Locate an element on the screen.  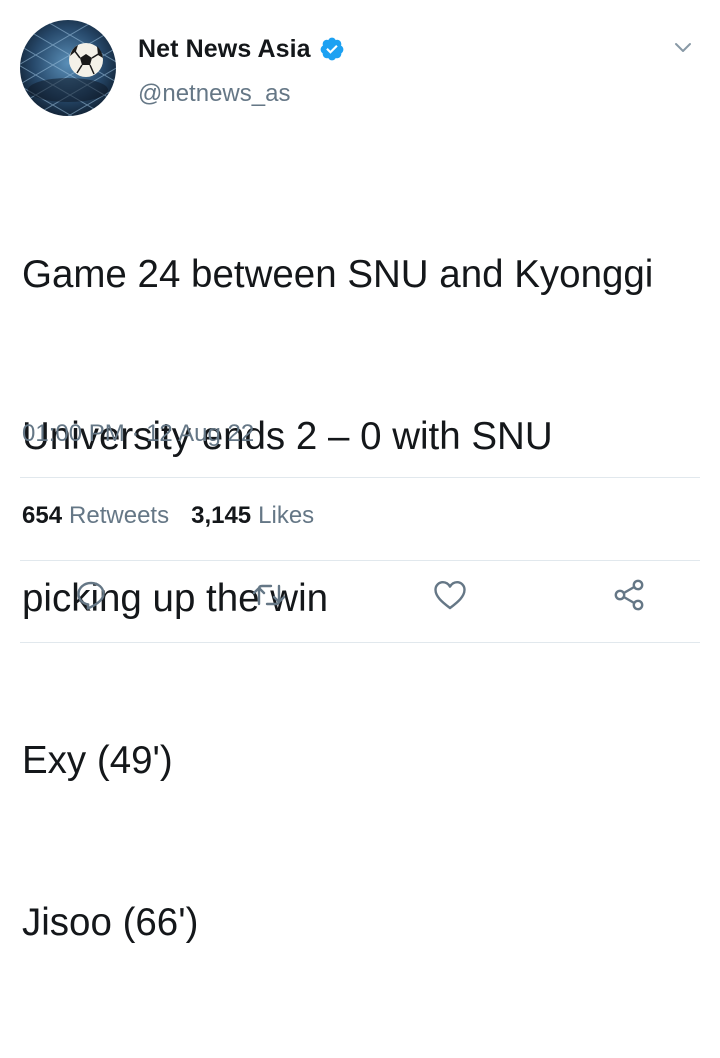
heart-icon is located at coordinates (450, 595).